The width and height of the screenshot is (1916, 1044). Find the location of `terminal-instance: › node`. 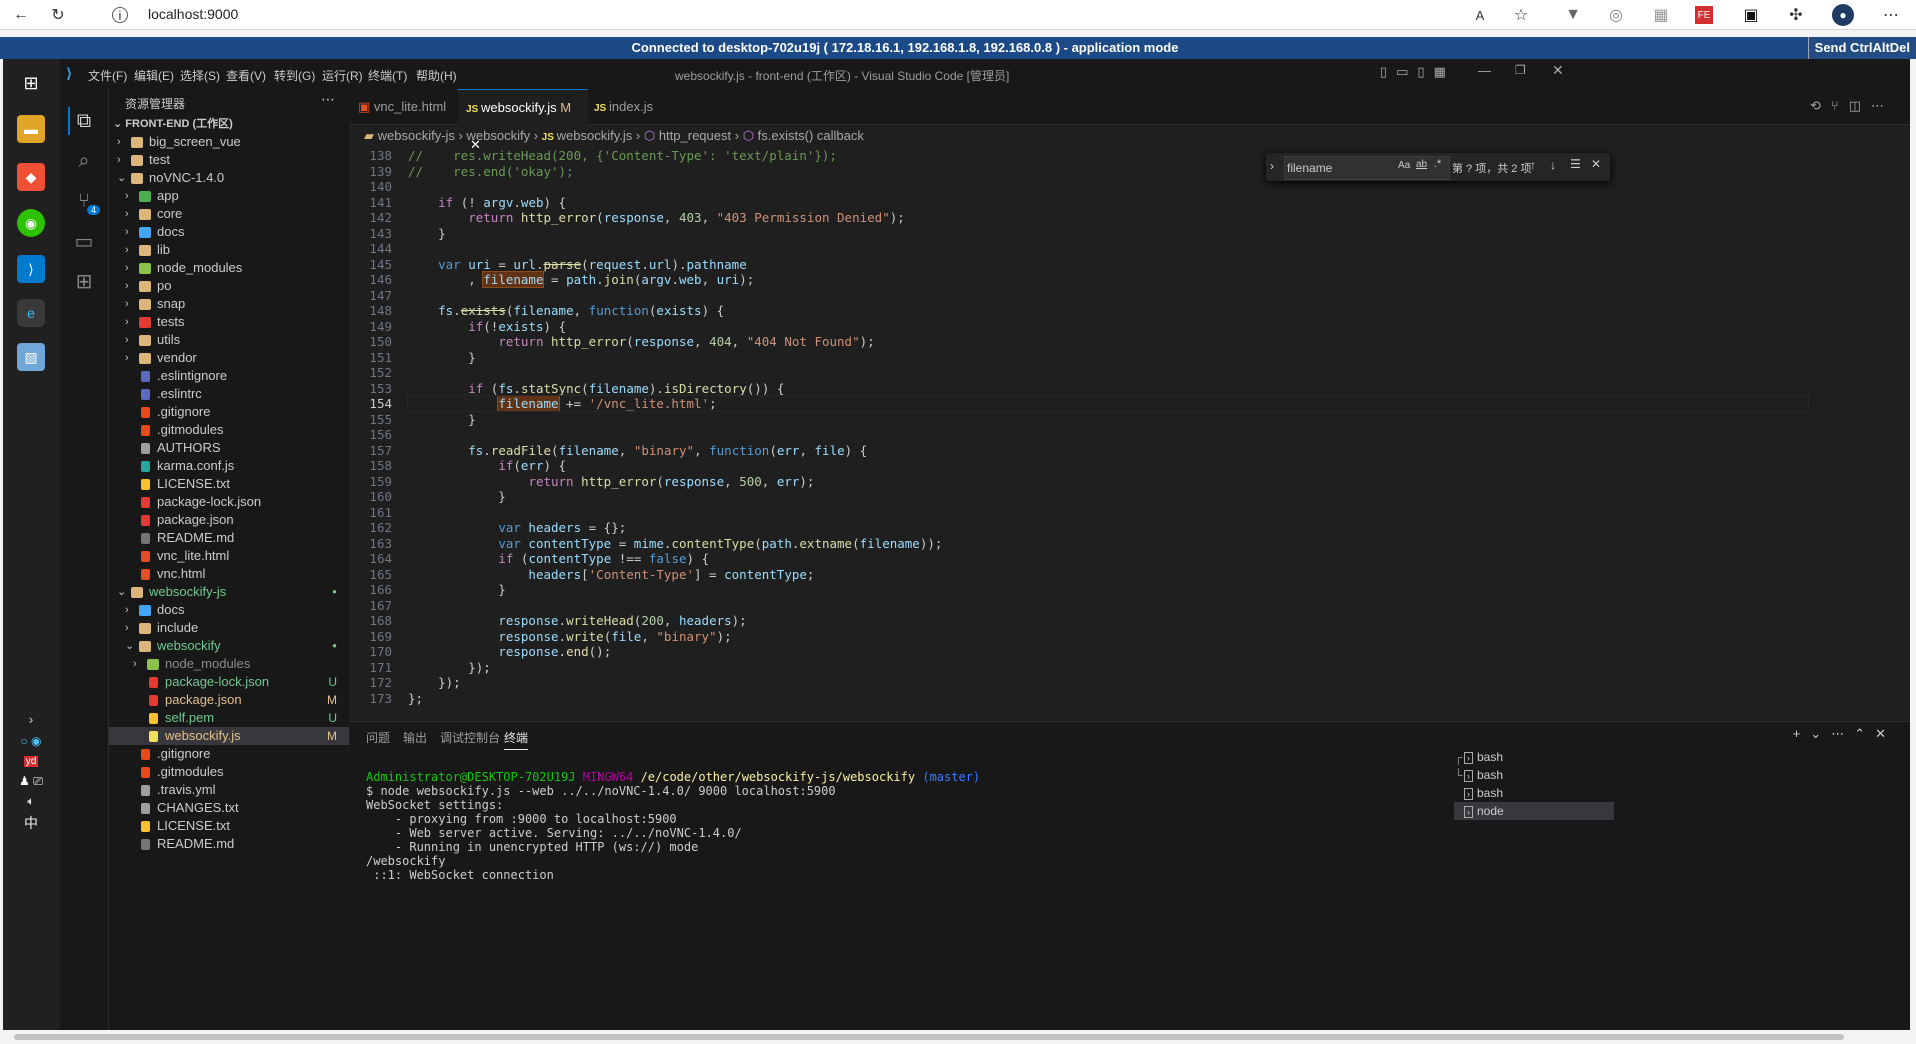

terminal-instance: › node is located at coordinates (1534, 811).